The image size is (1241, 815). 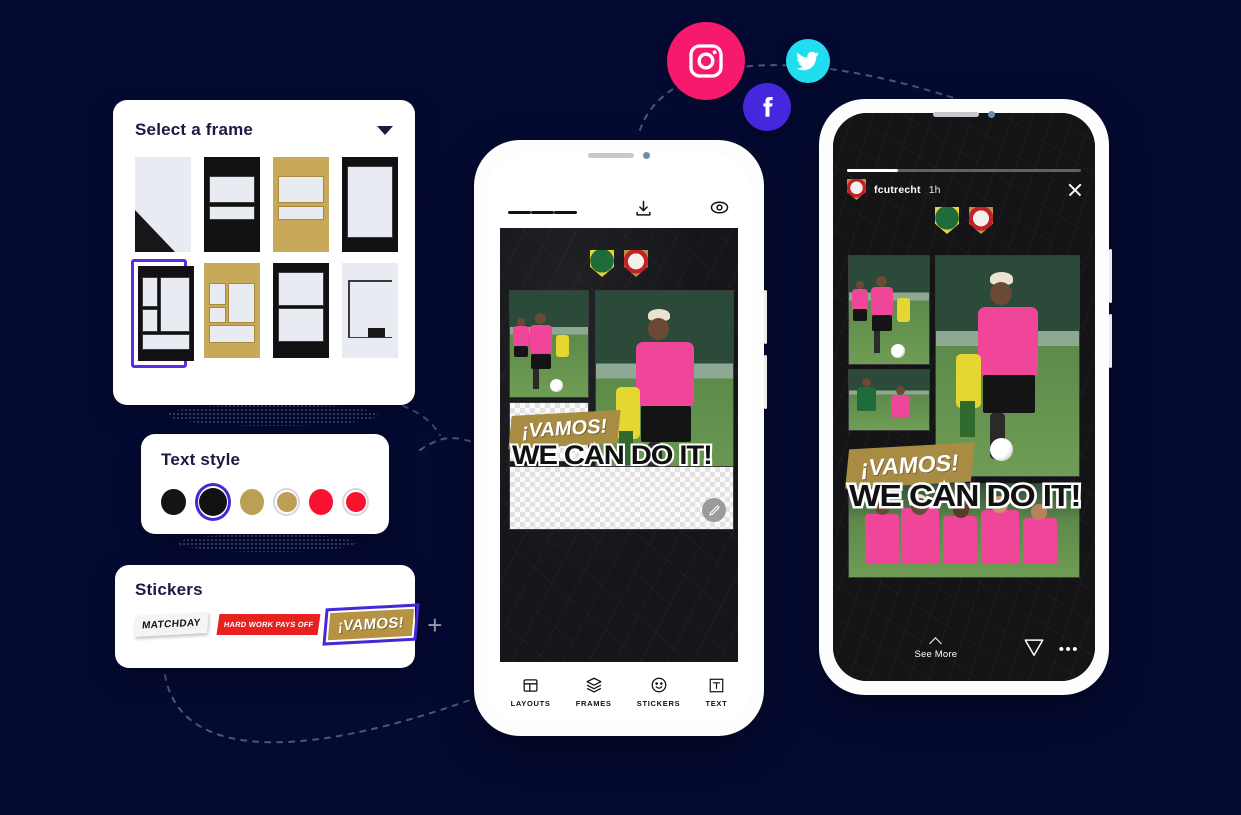 I want to click on frame-thumb-5-selected, so click(x=162, y=313).